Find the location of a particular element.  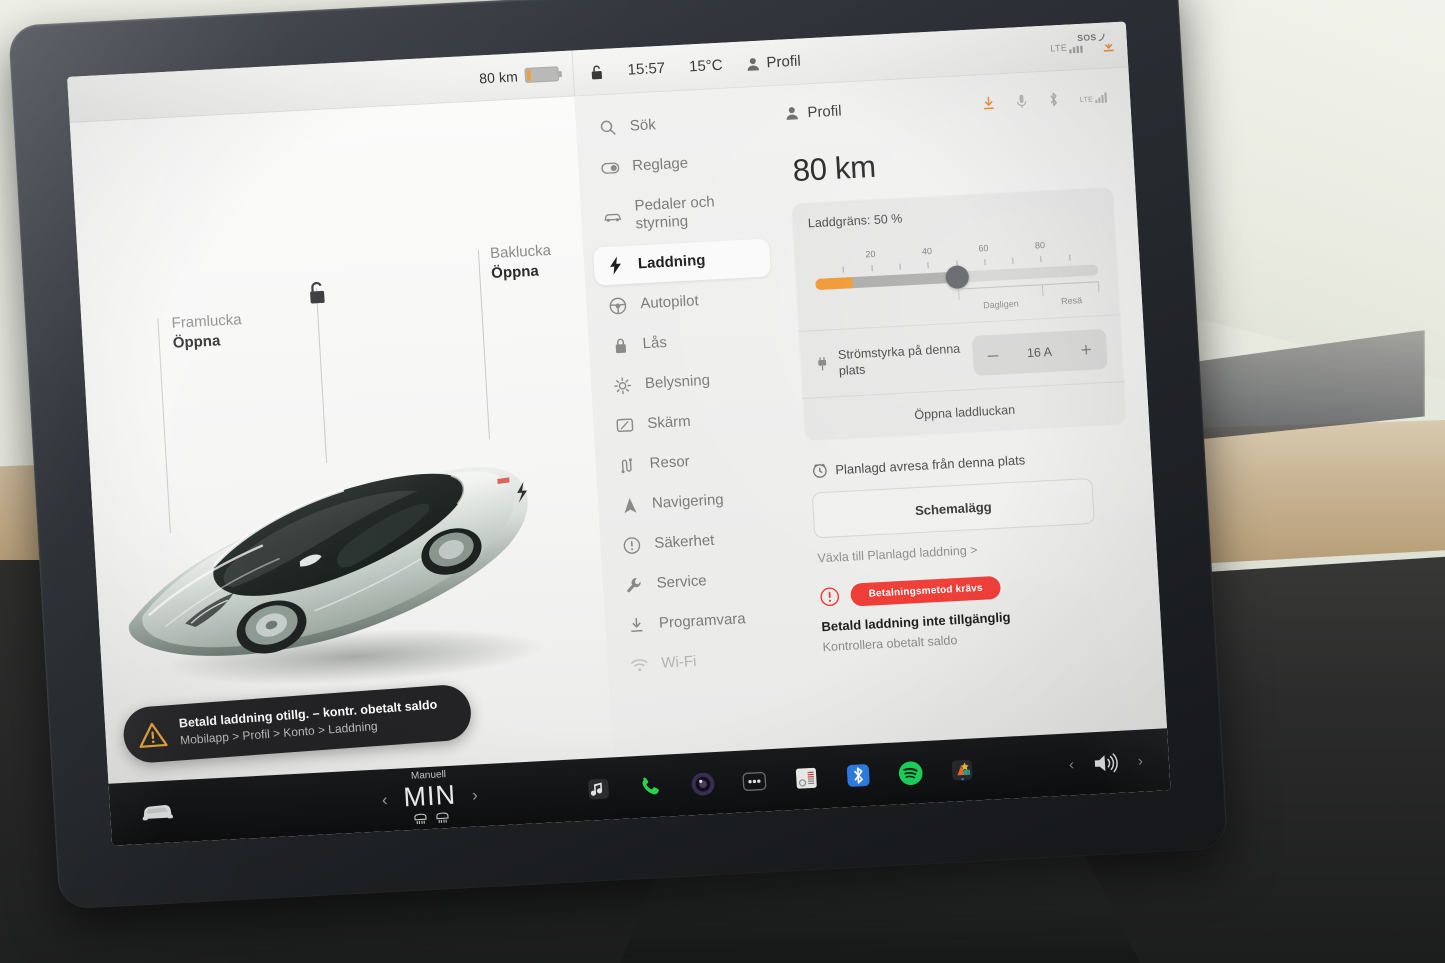

sidebar-label: Navigering is located at coordinates (688, 501).